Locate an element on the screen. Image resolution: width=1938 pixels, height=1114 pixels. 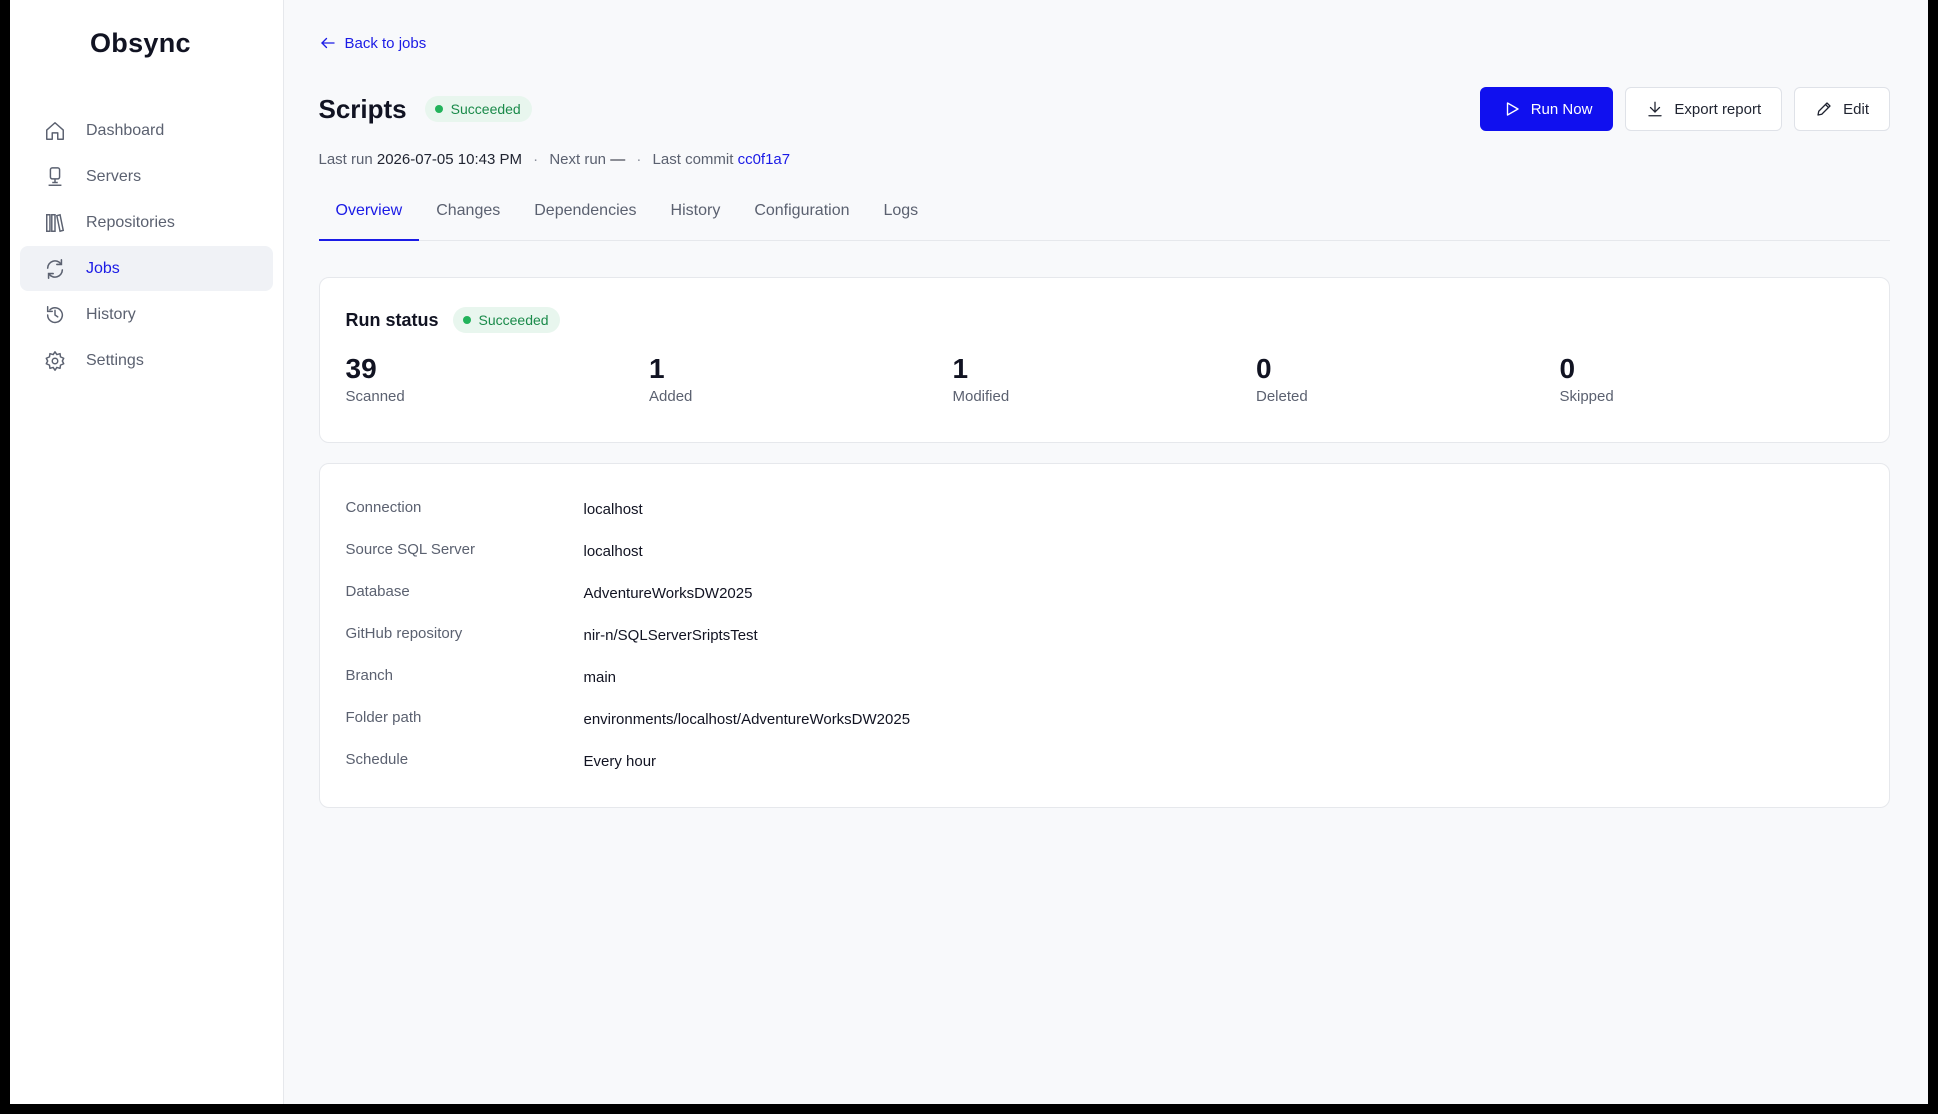
sidebar-item-label: Settings is located at coordinates (115, 360).